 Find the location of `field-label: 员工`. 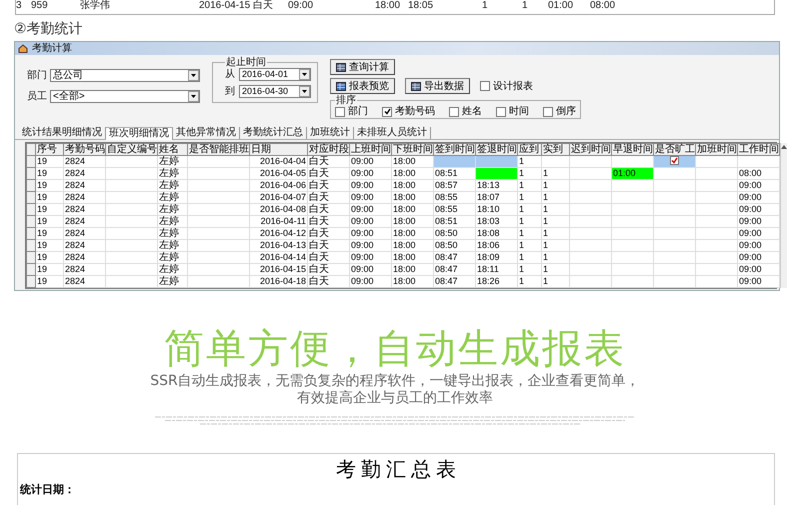

field-label: 员工 is located at coordinates (37, 96).